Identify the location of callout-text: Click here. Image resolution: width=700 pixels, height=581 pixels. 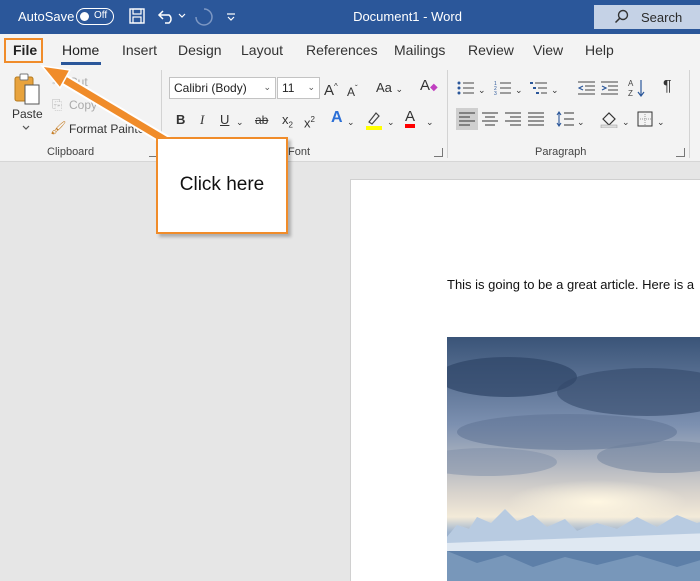
(222, 184).